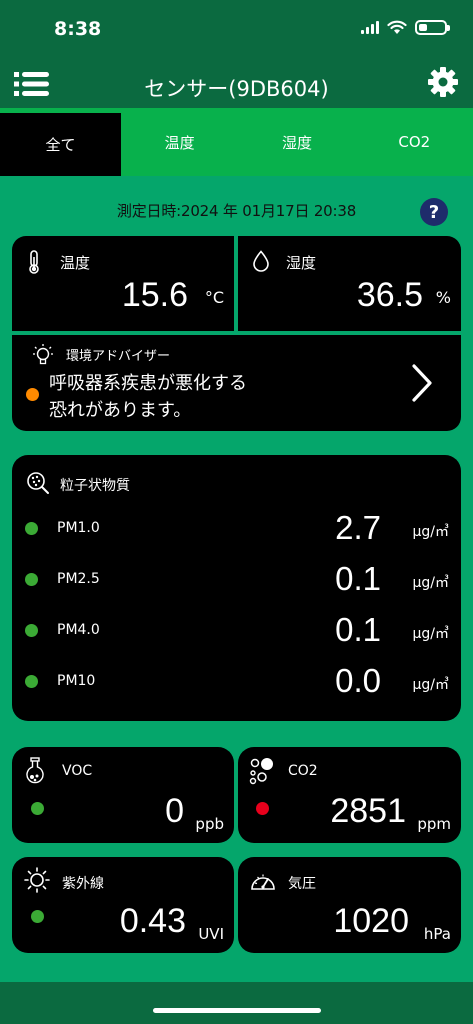 This screenshot has height=1024, width=473. Describe the element at coordinates (154, 295) in the screenshot. I see `temperature-value: 15.6` at that location.